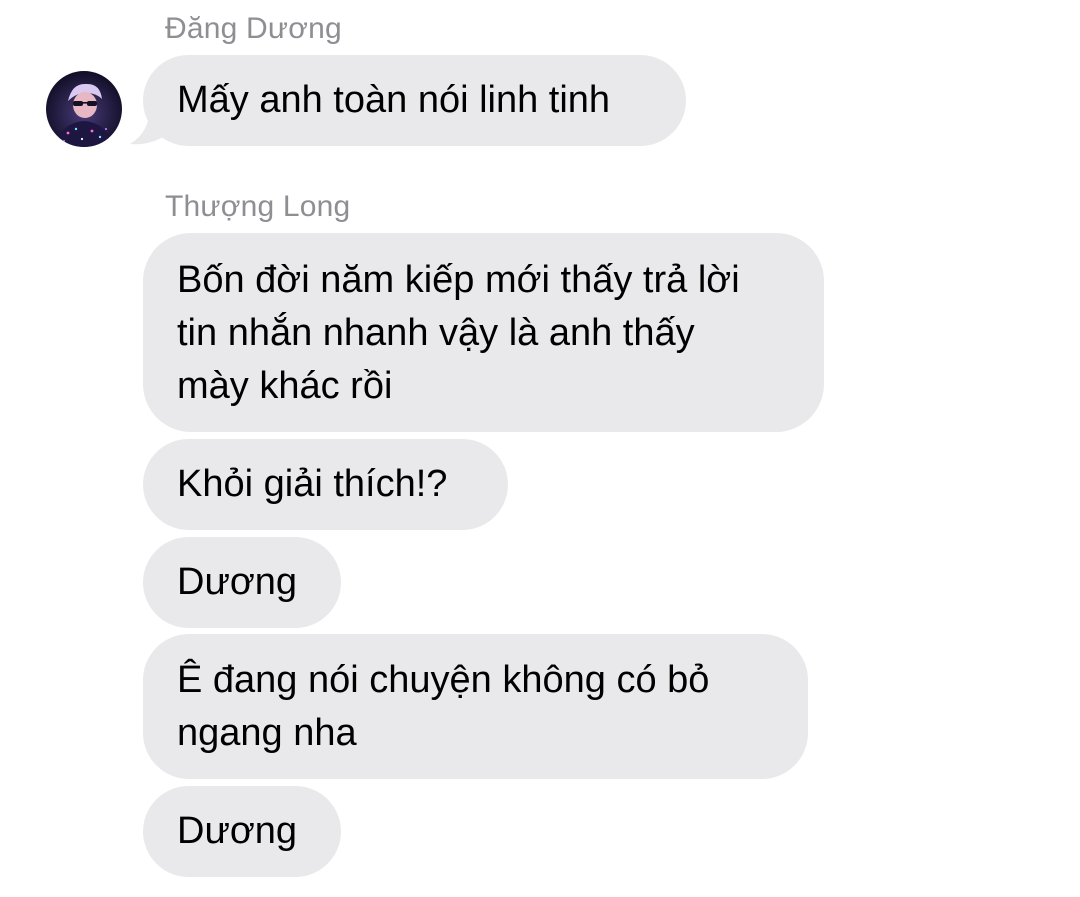  I want to click on message-bubble: Khỏi giải thích!?, so click(325, 484).